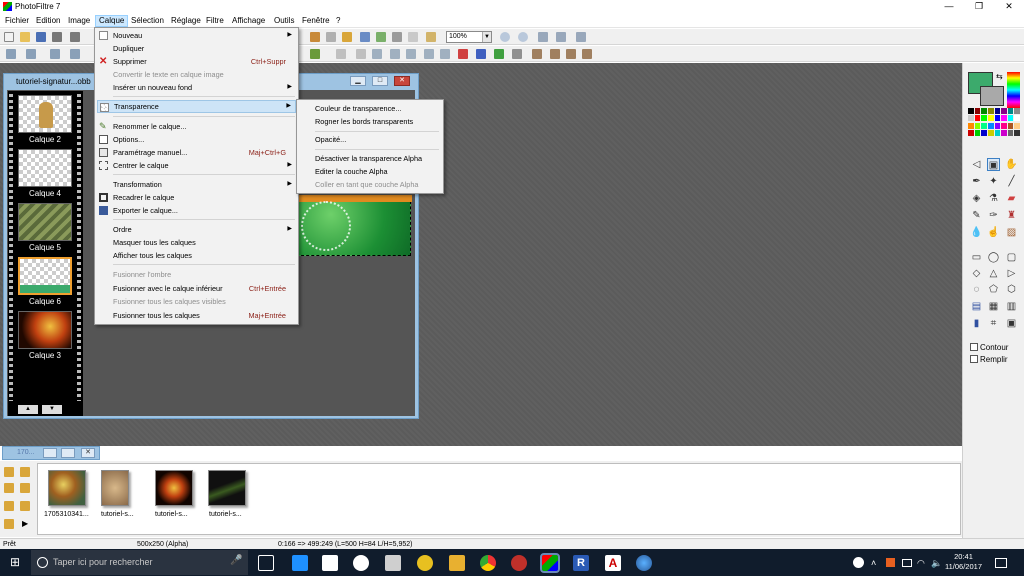  What do you see at coordinates (371, 158) in the screenshot?
I see `submenu-item-desactiver-alpha: Désactiver la transparence Alpha` at bounding box center [371, 158].